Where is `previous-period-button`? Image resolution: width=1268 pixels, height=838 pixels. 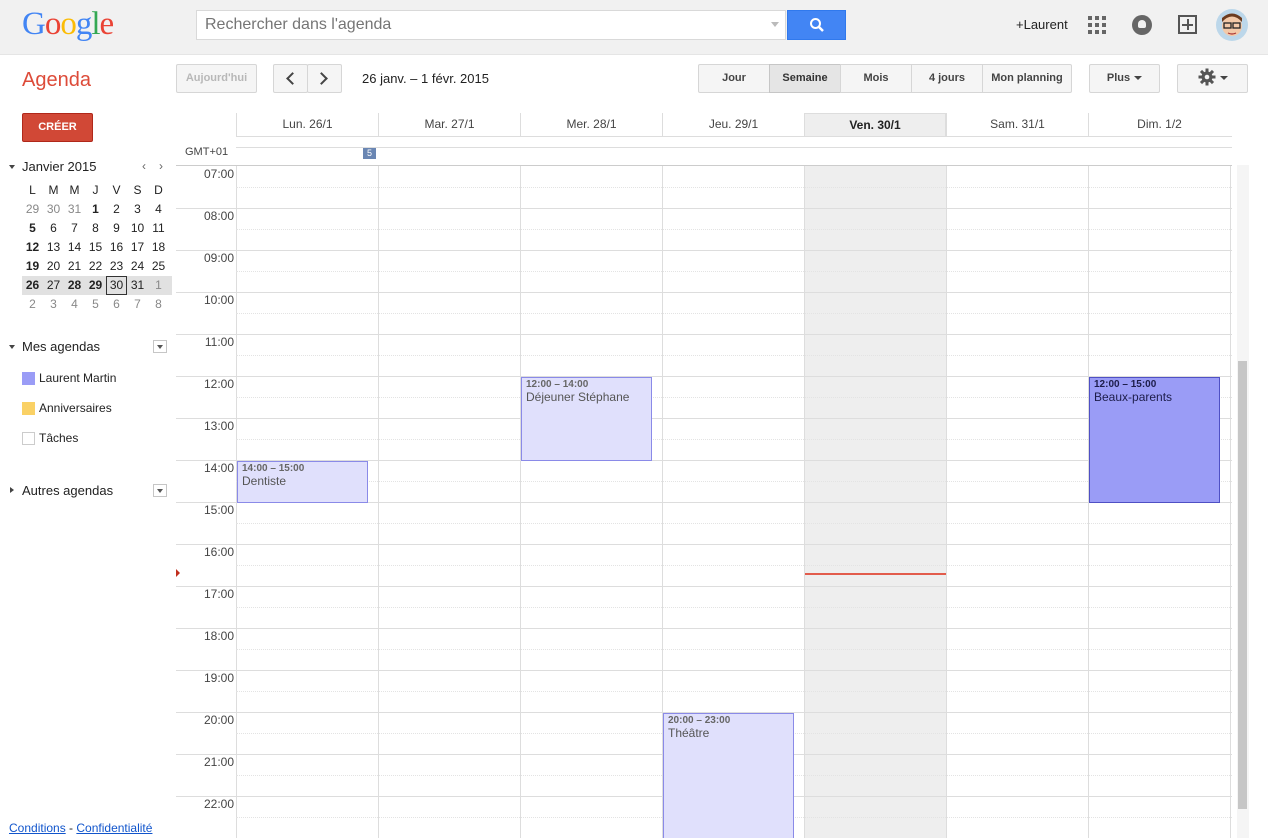
previous-period-button is located at coordinates (290, 78).